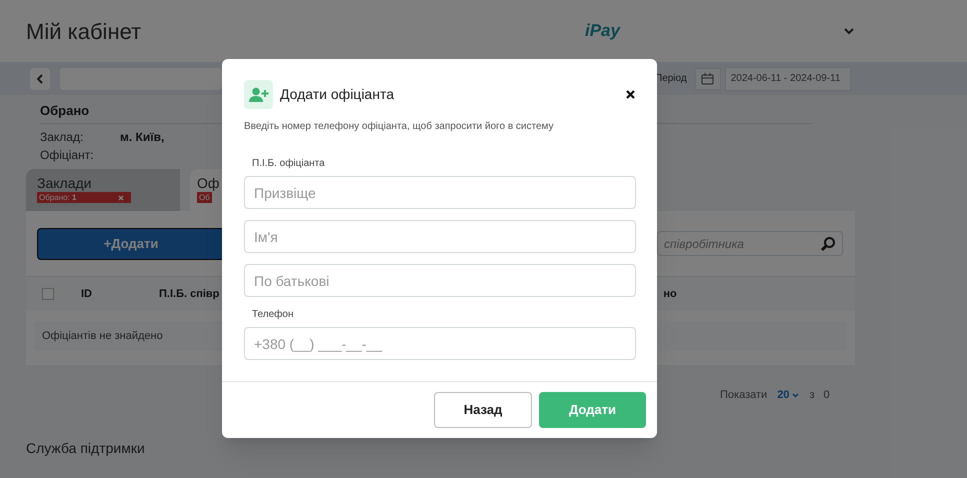 The image size is (967, 478). Describe the element at coordinates (258, 94) in the screenshot. I see `add-user-icon` at that location.